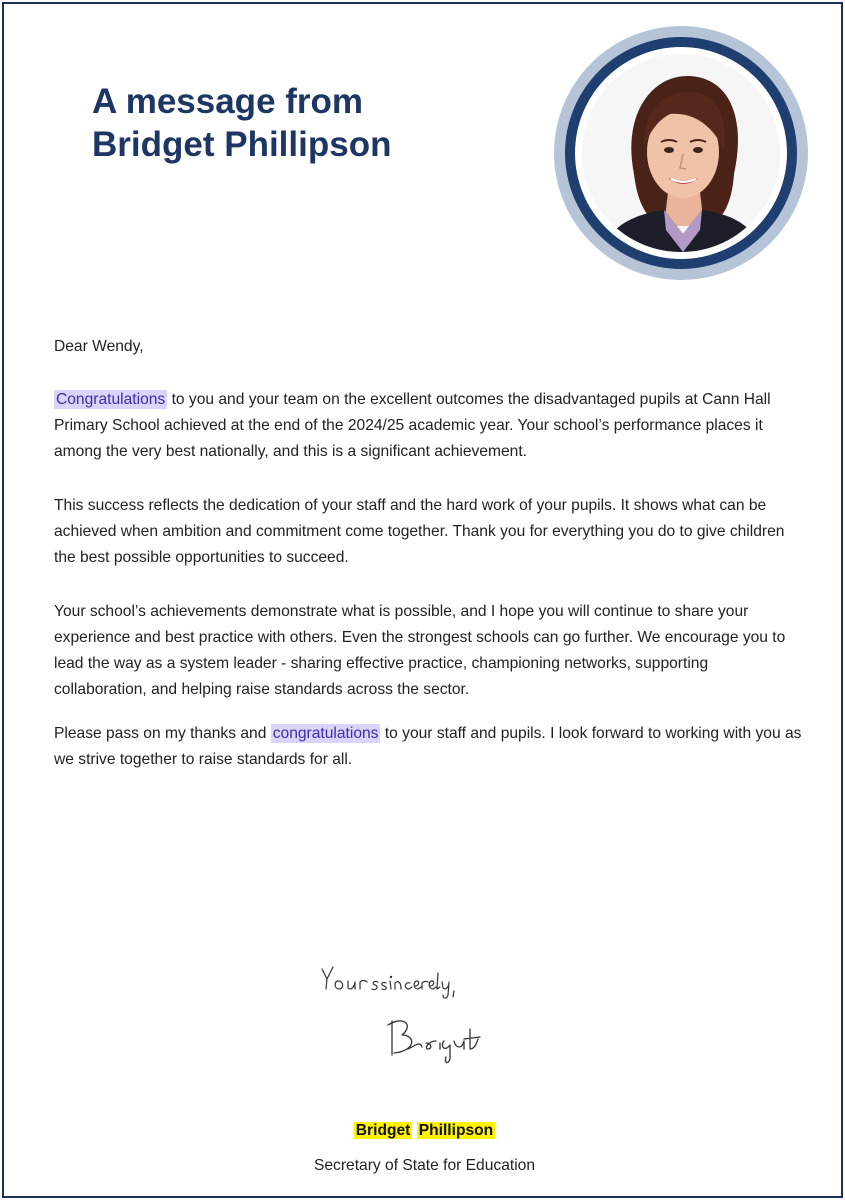 The image size is (845, 1200). I want to click on portrait-photo, so click(681, 153).